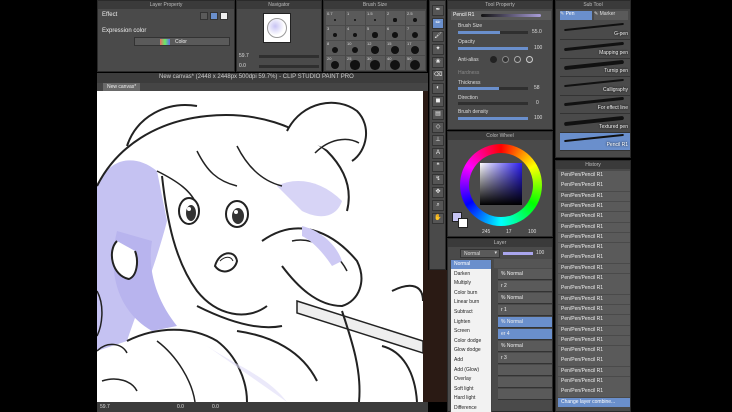 This screenshot has height=412, width=732. I want to click on sub-tool-item: G-pen, so click(595, 31).